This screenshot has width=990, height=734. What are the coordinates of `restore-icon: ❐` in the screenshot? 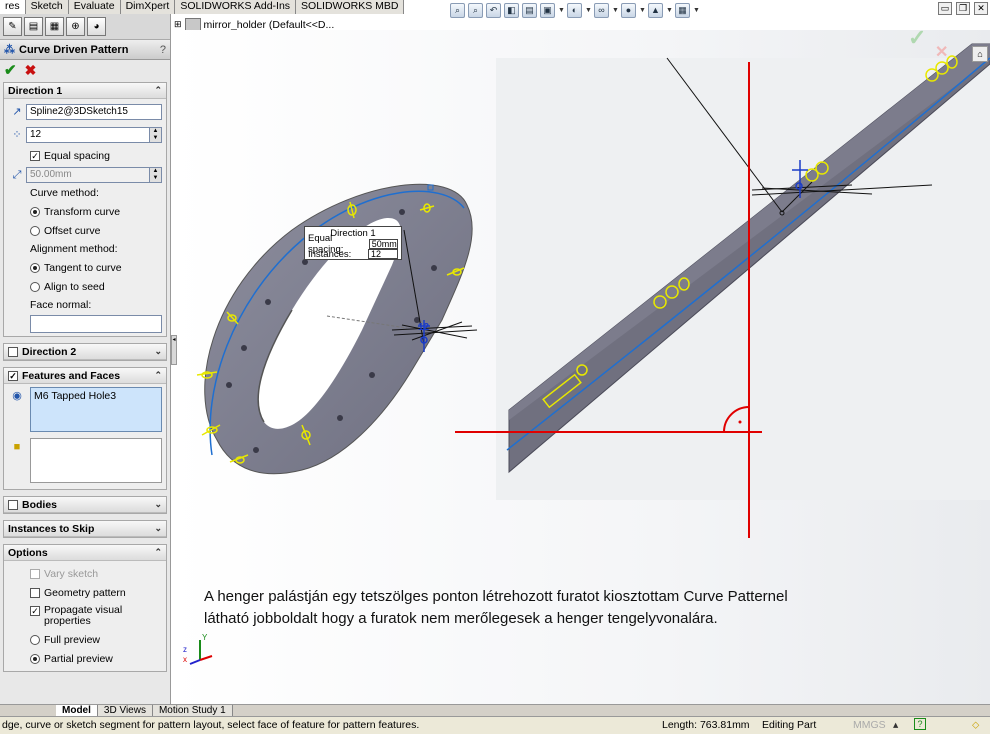 It's located at (963, 8).